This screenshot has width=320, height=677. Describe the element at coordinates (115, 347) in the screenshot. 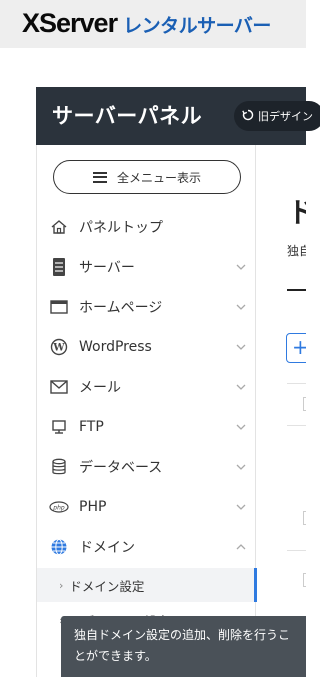

I see `sidebar-item-label: WordPress` at that location.